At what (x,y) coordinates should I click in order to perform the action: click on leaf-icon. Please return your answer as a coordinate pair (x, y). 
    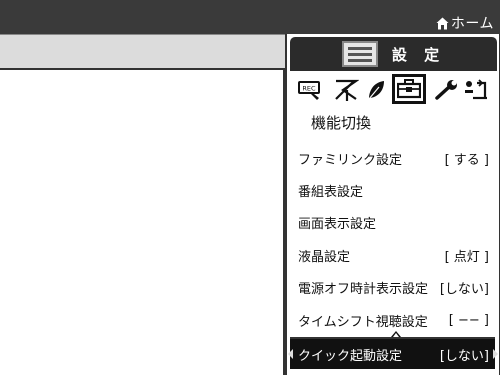
    Looking at the image, I should click on (376, 90).